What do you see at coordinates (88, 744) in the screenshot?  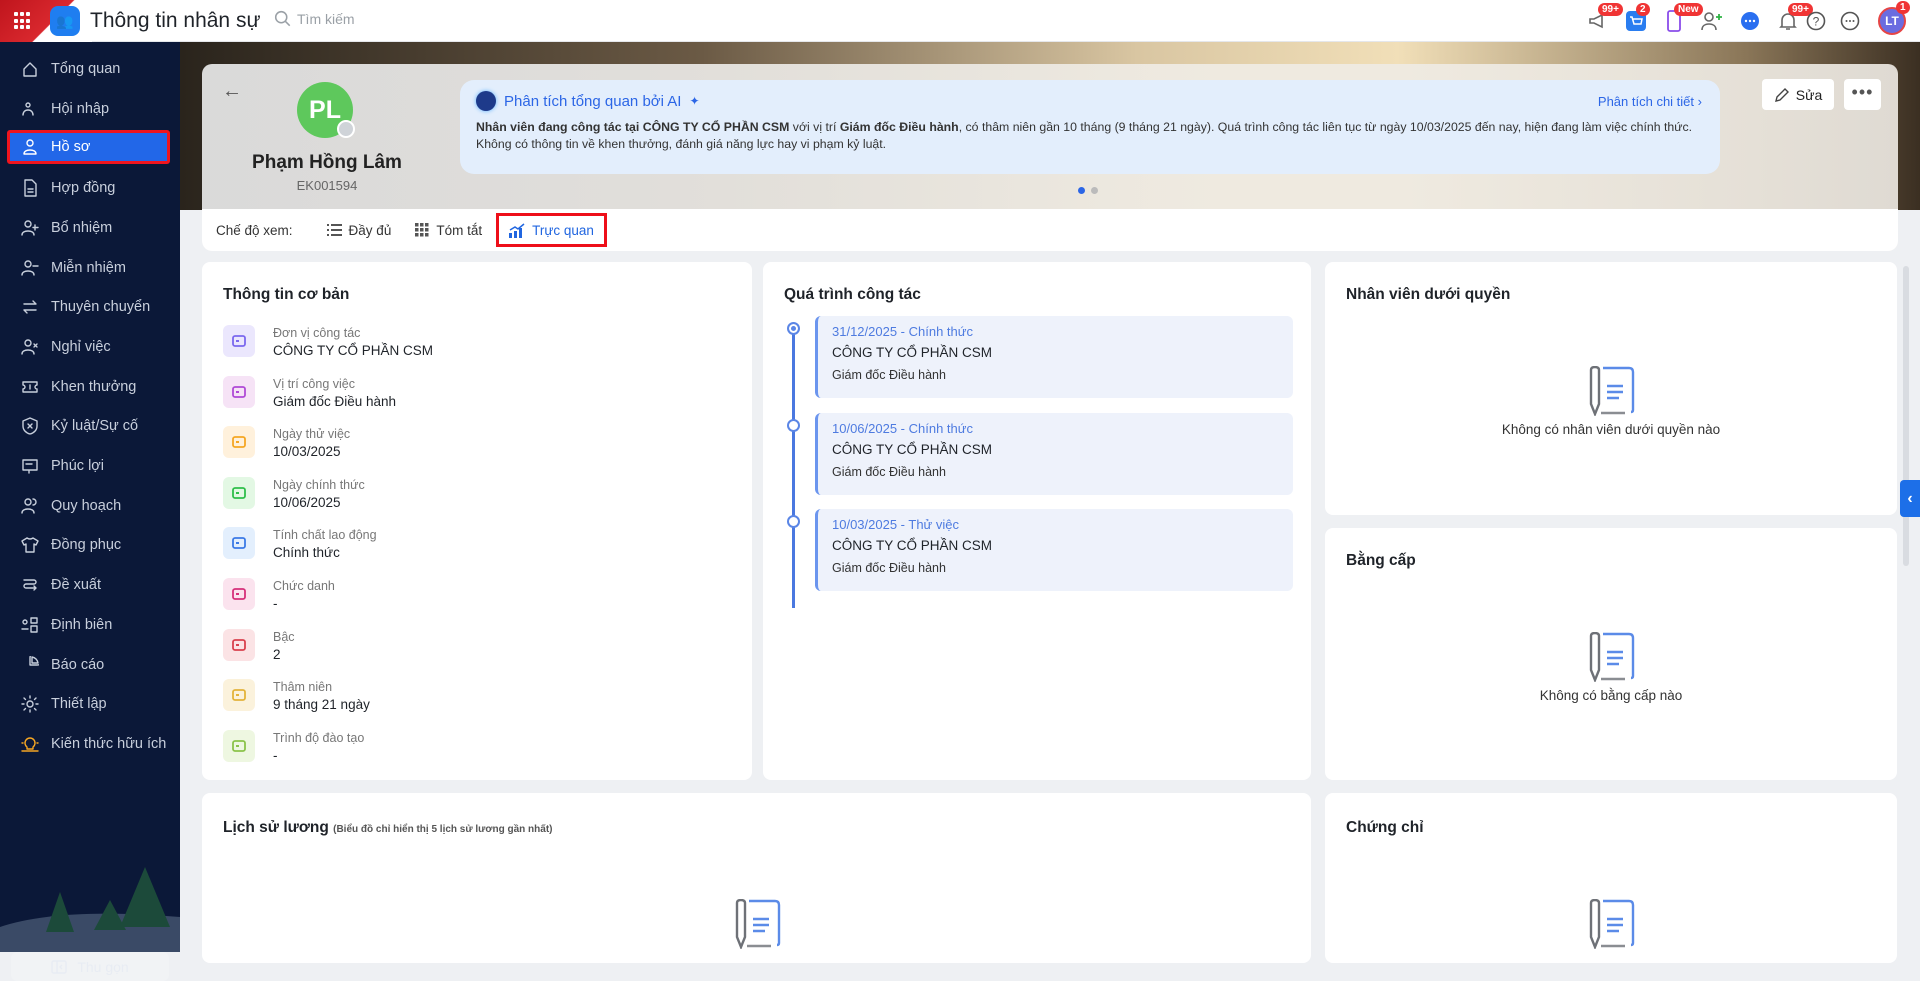 I see `sidebar-item-kien-thuc-huu-ich: Kiến thức hữu ích` at bounding box center [88, 744].